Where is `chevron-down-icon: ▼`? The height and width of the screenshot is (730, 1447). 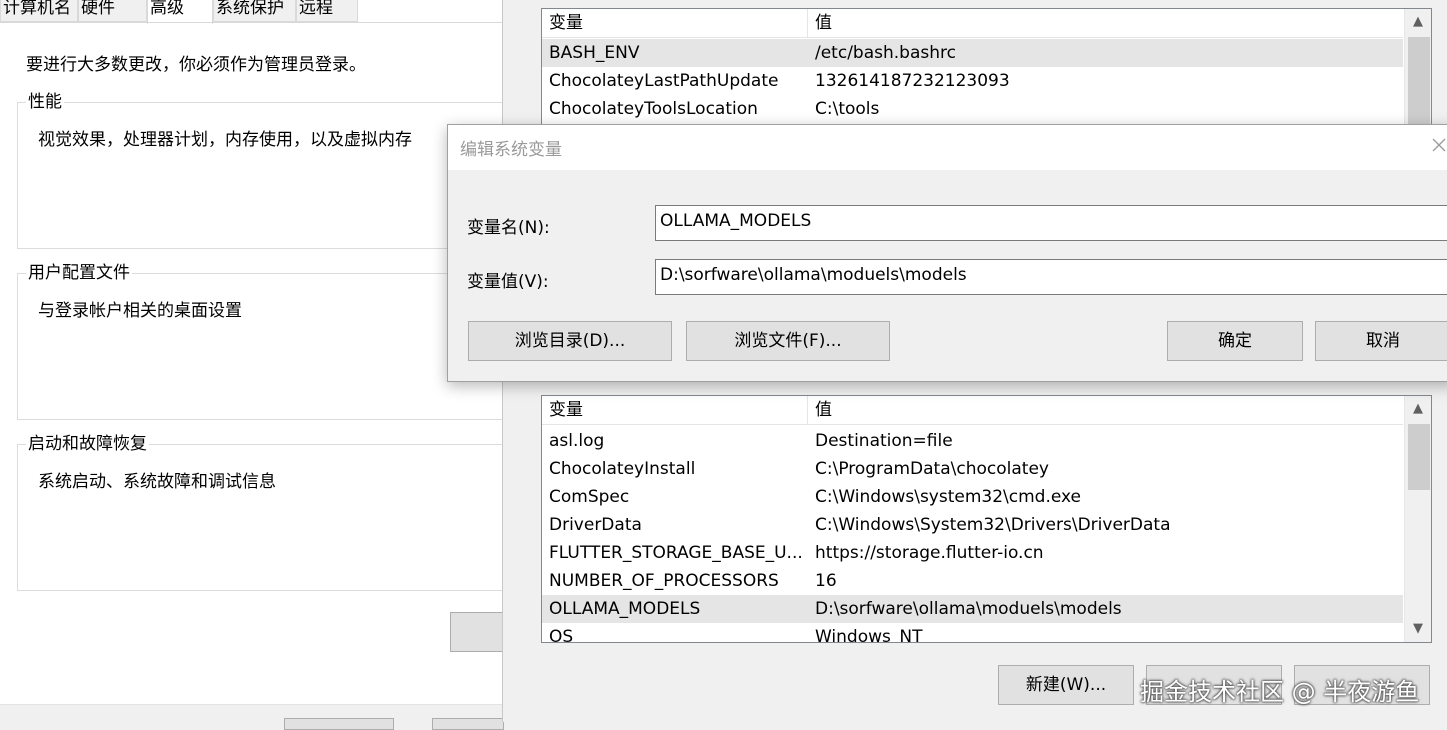
chevron-down-icon: ▼ is located at coordinates (1418, 629).